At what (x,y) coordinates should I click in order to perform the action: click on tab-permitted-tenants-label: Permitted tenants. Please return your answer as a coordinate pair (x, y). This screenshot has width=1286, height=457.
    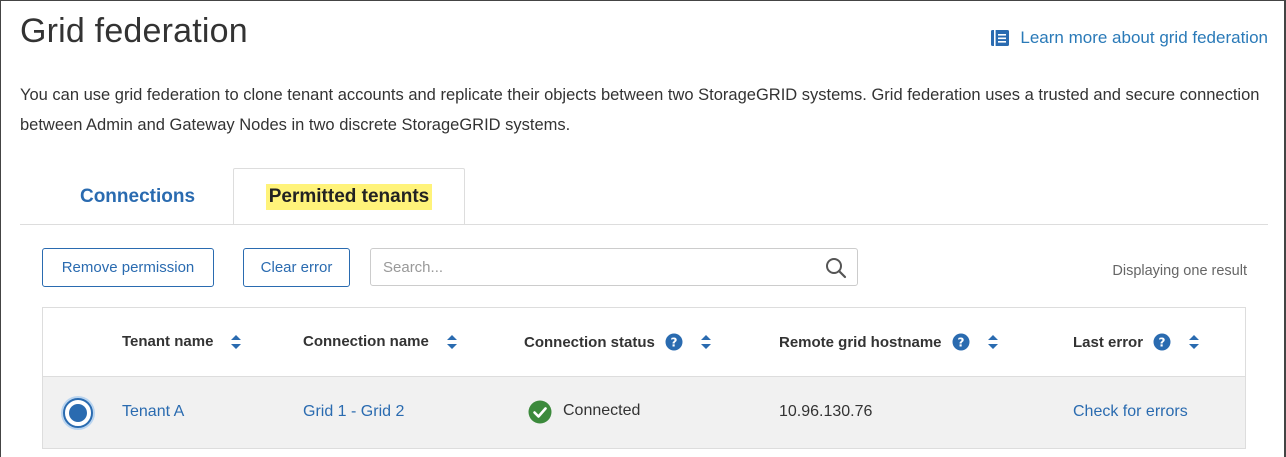
    Looking at the image, I should click on (349, 196).